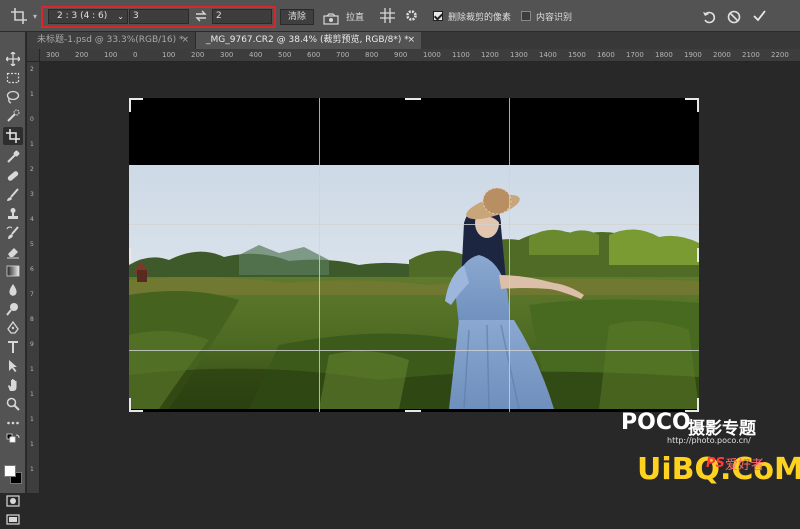 The width and height of the screenshot is (800, 529). I want to click on ruler-tick-label: 1000, so click(432, 55).